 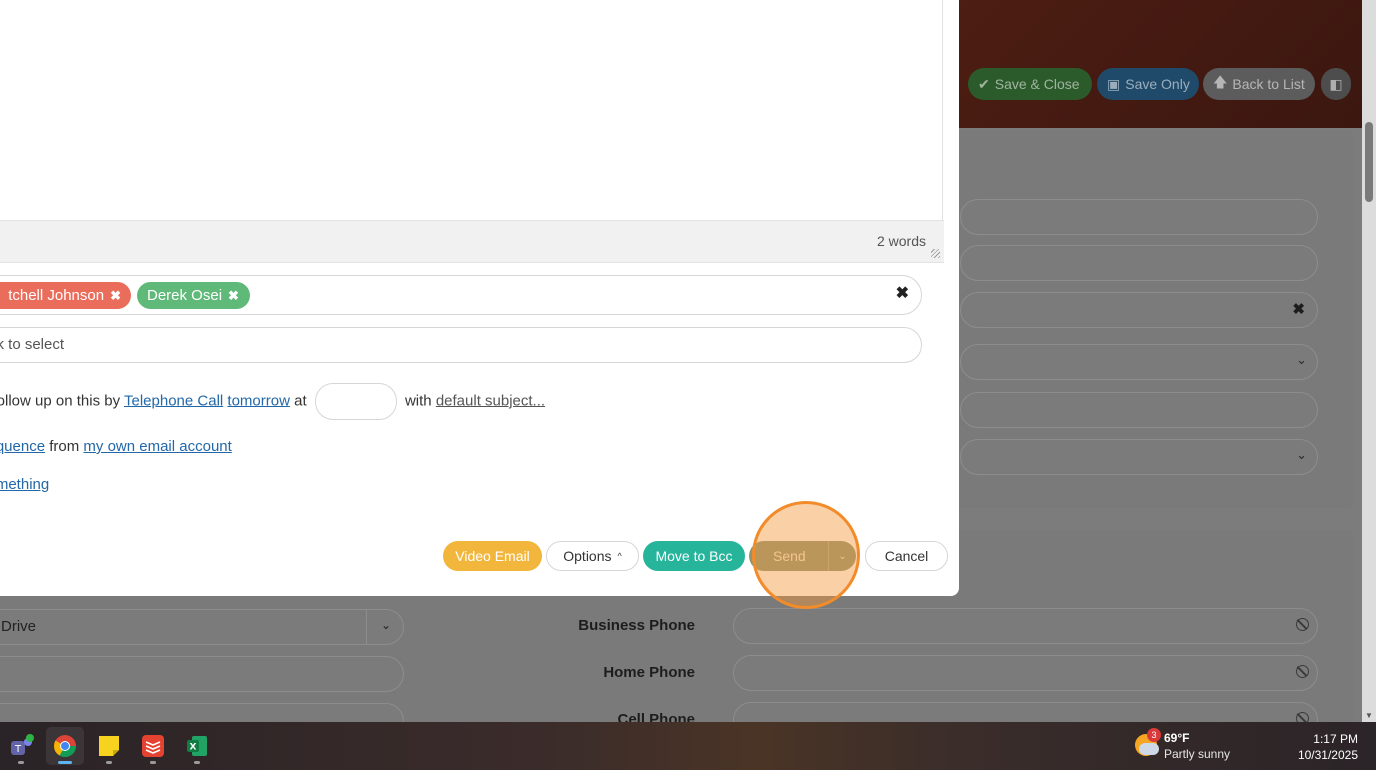 What do you see at coordinates (193, 295) in the screenshot?
I see `recipient-tag: Derek Osei ✖` at bounding box center [193, 295].